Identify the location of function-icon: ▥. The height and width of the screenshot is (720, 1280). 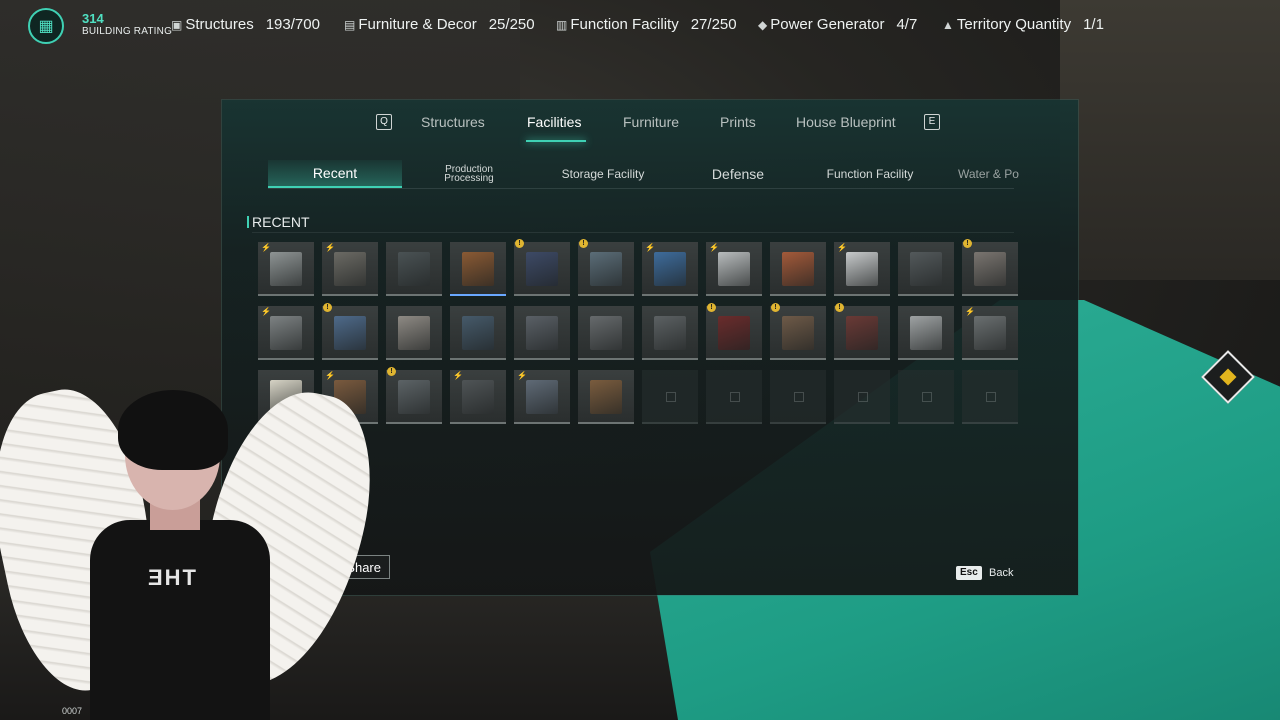
(562, 25).